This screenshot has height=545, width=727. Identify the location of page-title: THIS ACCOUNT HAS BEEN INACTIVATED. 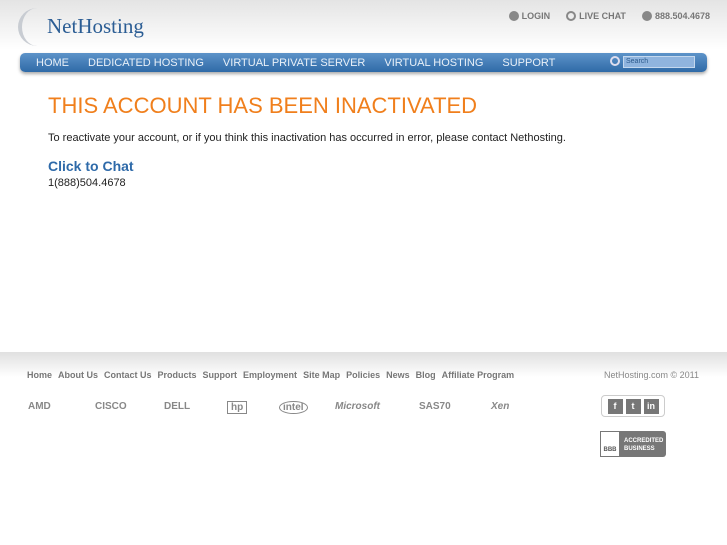
(263, 105).